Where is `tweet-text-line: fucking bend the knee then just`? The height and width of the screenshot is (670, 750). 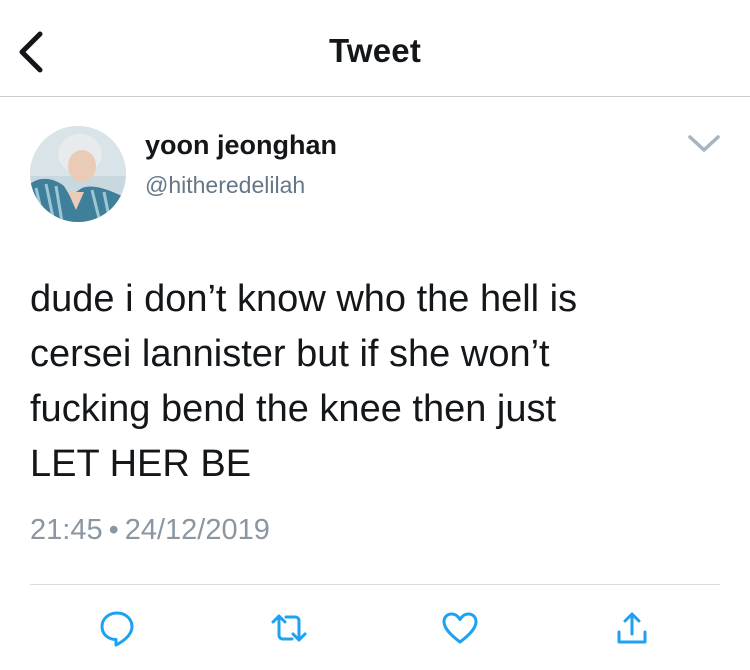
tweet-text-line: fucking bend the knee then just is located at coordinates (293, 409).